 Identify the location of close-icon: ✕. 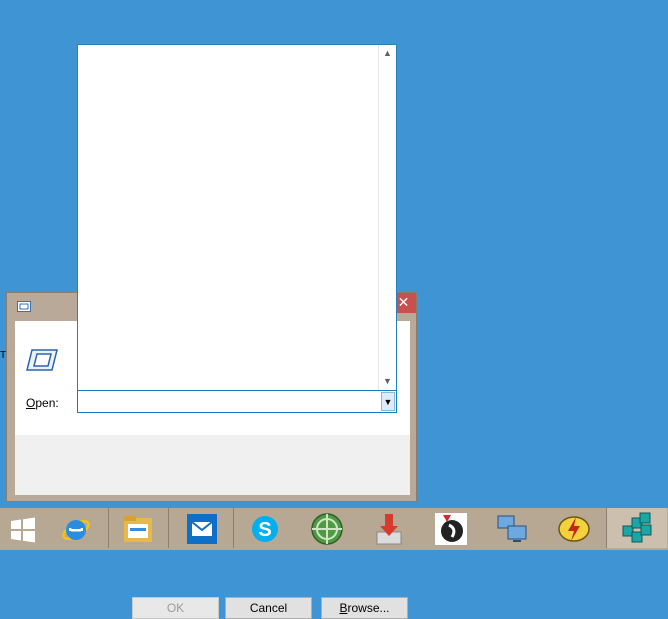
(403, 302).